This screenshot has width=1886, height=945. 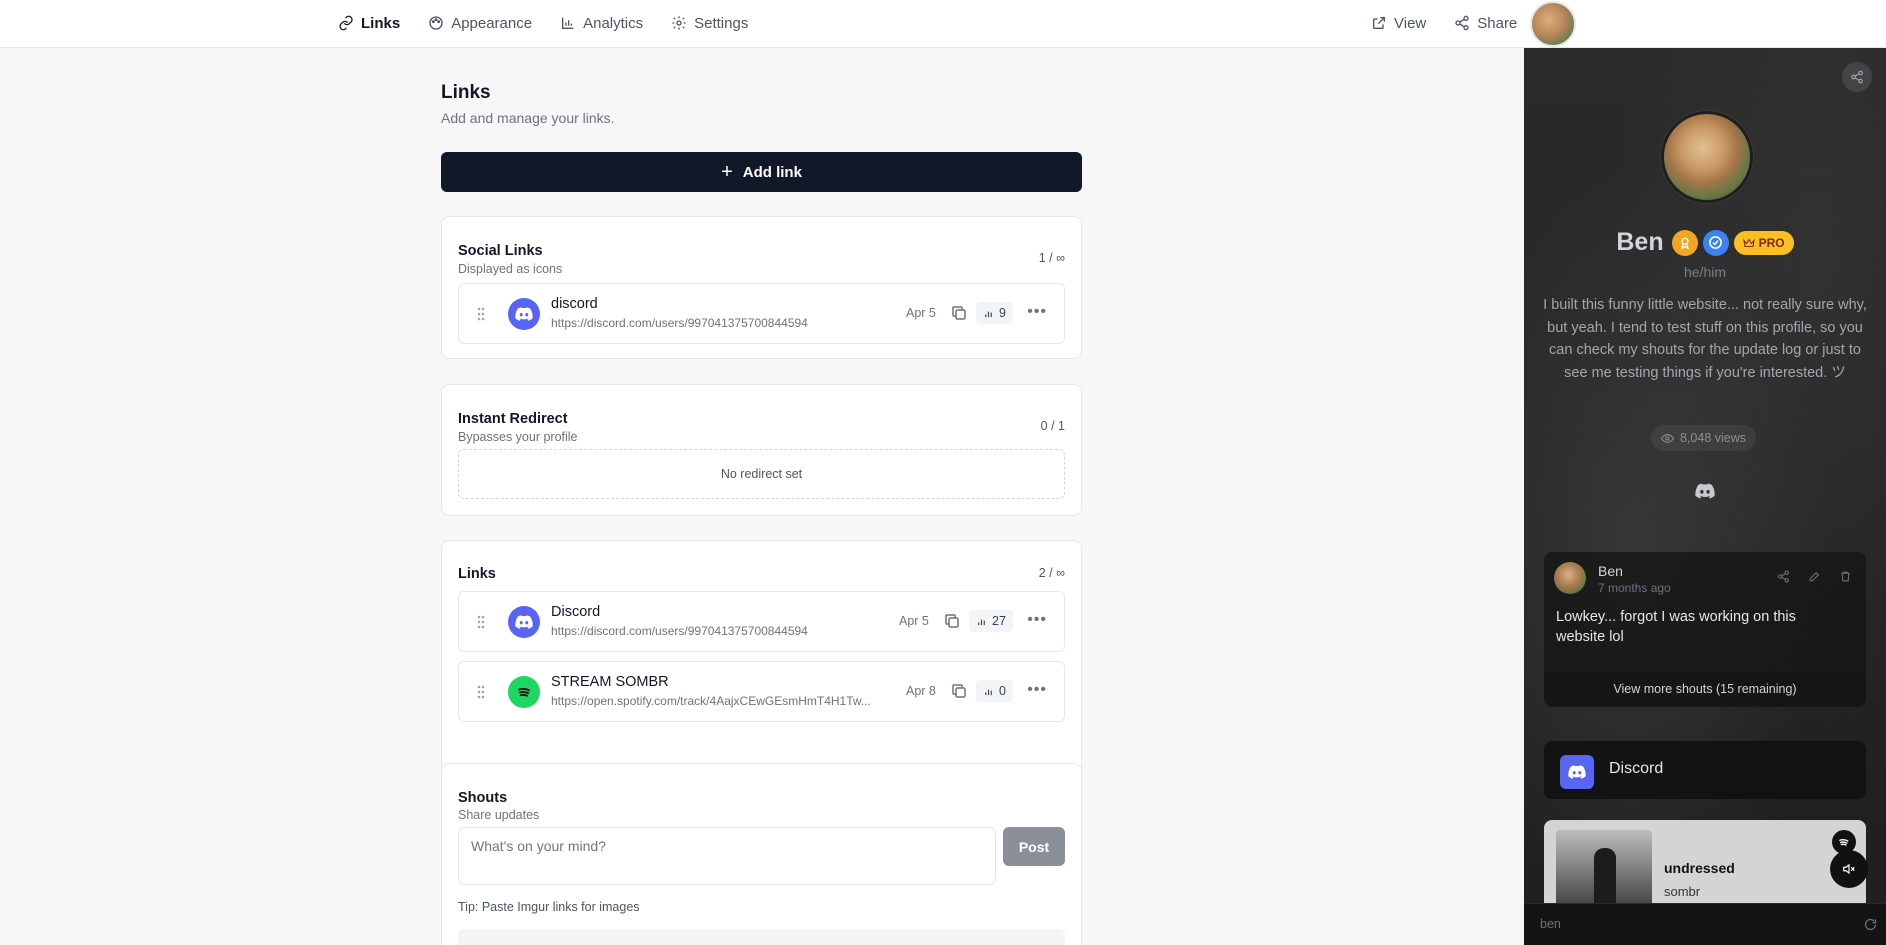 I want to click on pro-badge: PRO, so click(x=1763, y=242).